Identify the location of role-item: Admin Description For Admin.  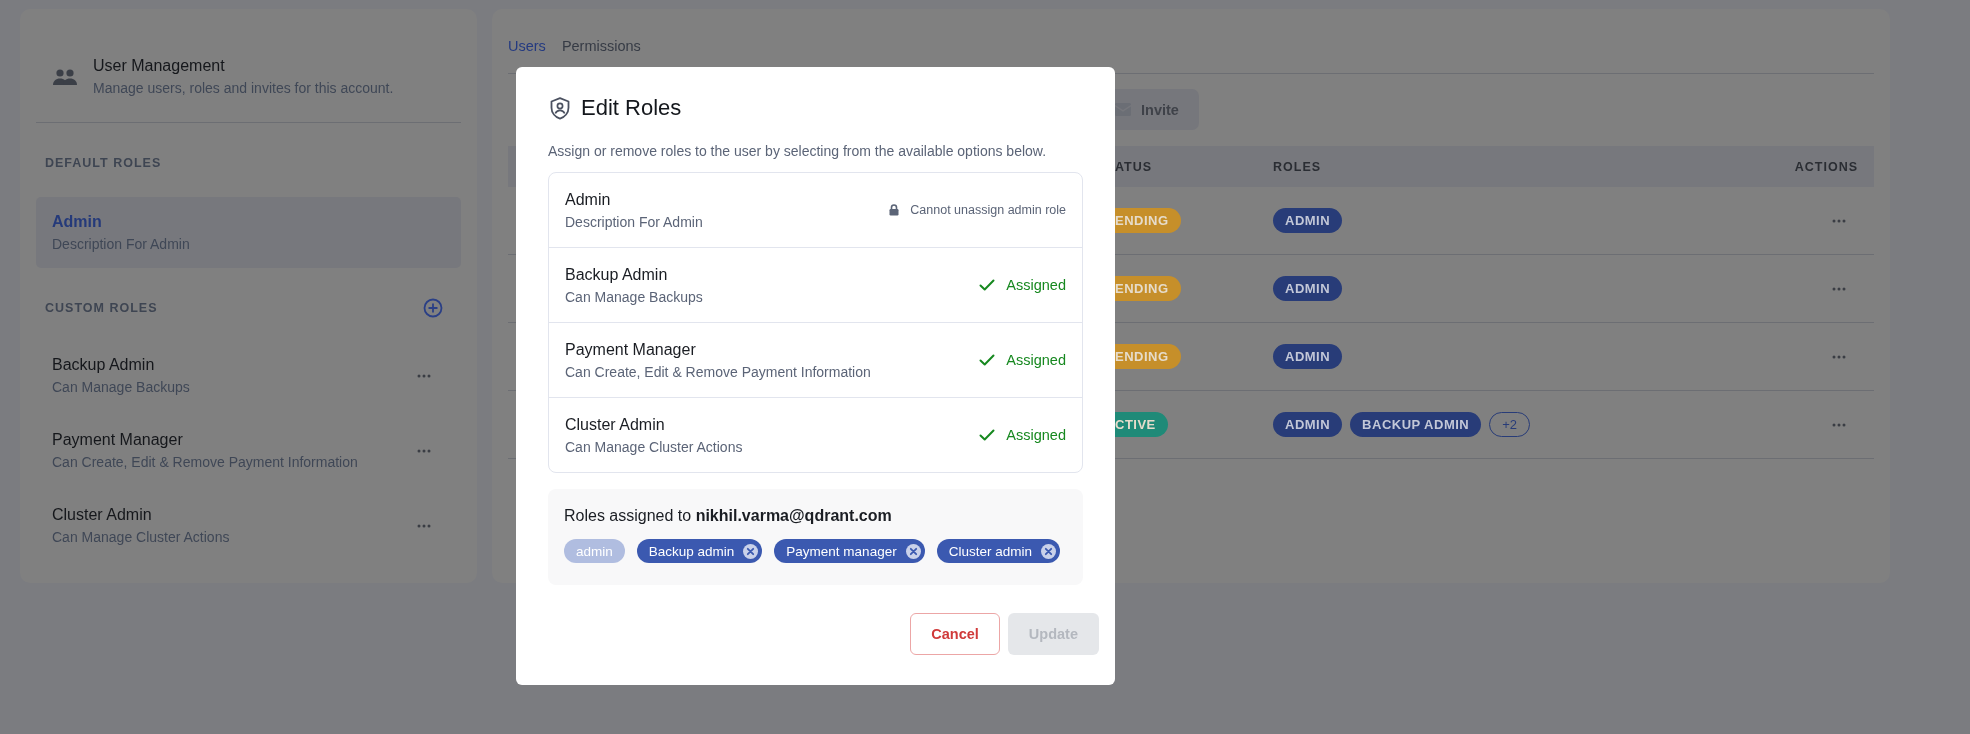
(248, 232).